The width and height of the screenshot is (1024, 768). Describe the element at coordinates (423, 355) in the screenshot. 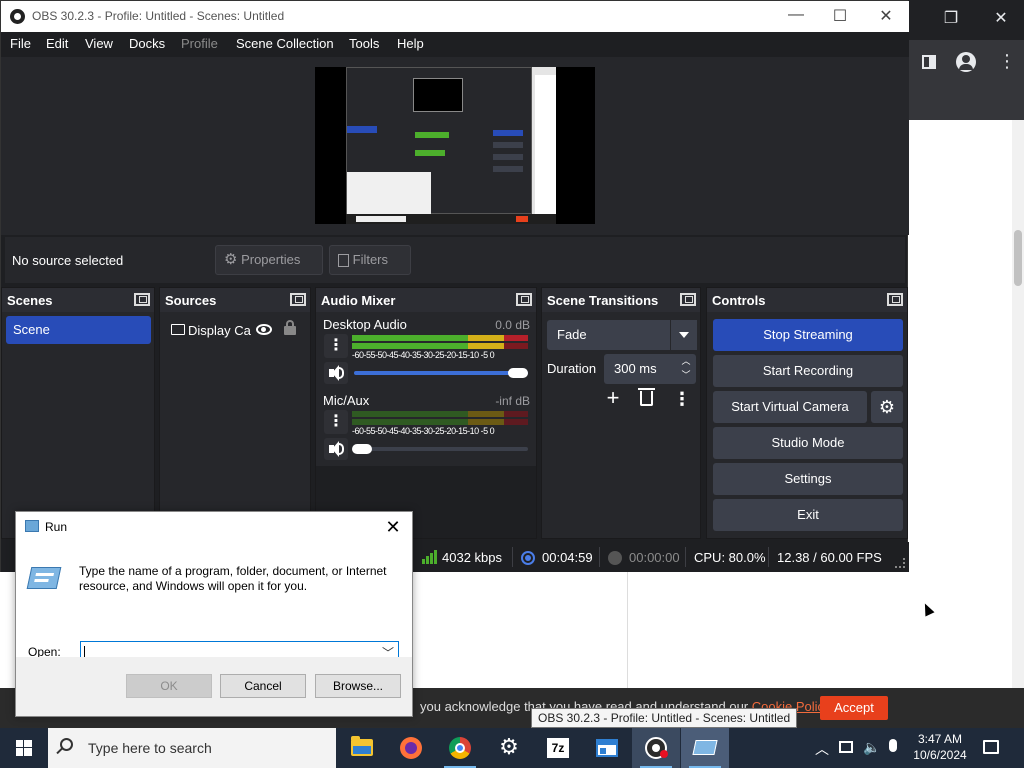

I see `meter-ticks: -60-55-50-45-40-35-30-25-20-15-10 -5 0` at that location.